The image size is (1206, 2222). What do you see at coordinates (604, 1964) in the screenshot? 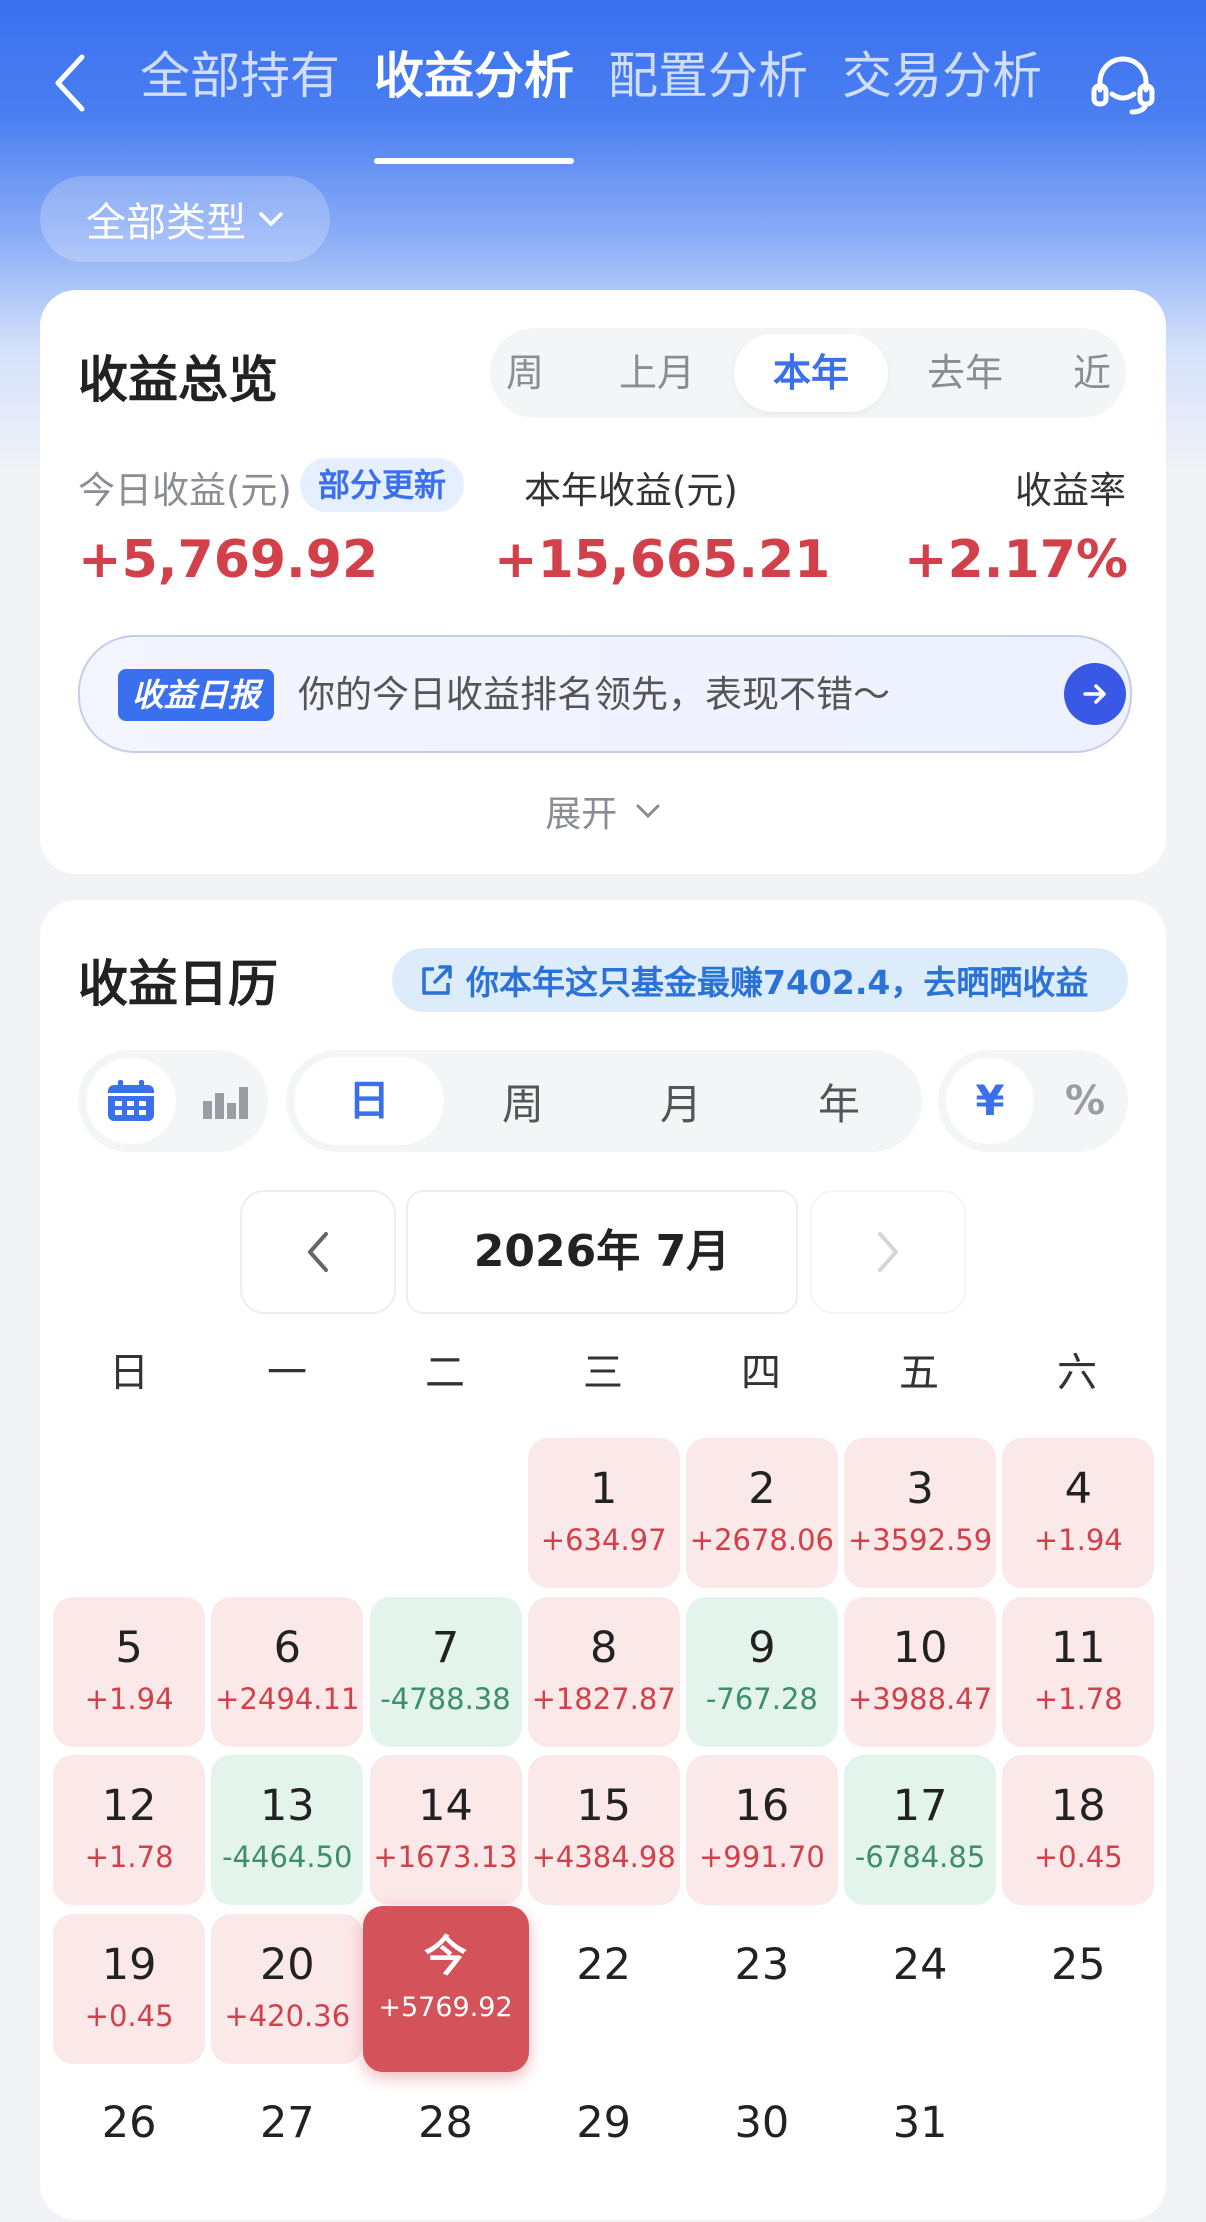
I see `day-number: 22` at bounding box center [604, 1964].